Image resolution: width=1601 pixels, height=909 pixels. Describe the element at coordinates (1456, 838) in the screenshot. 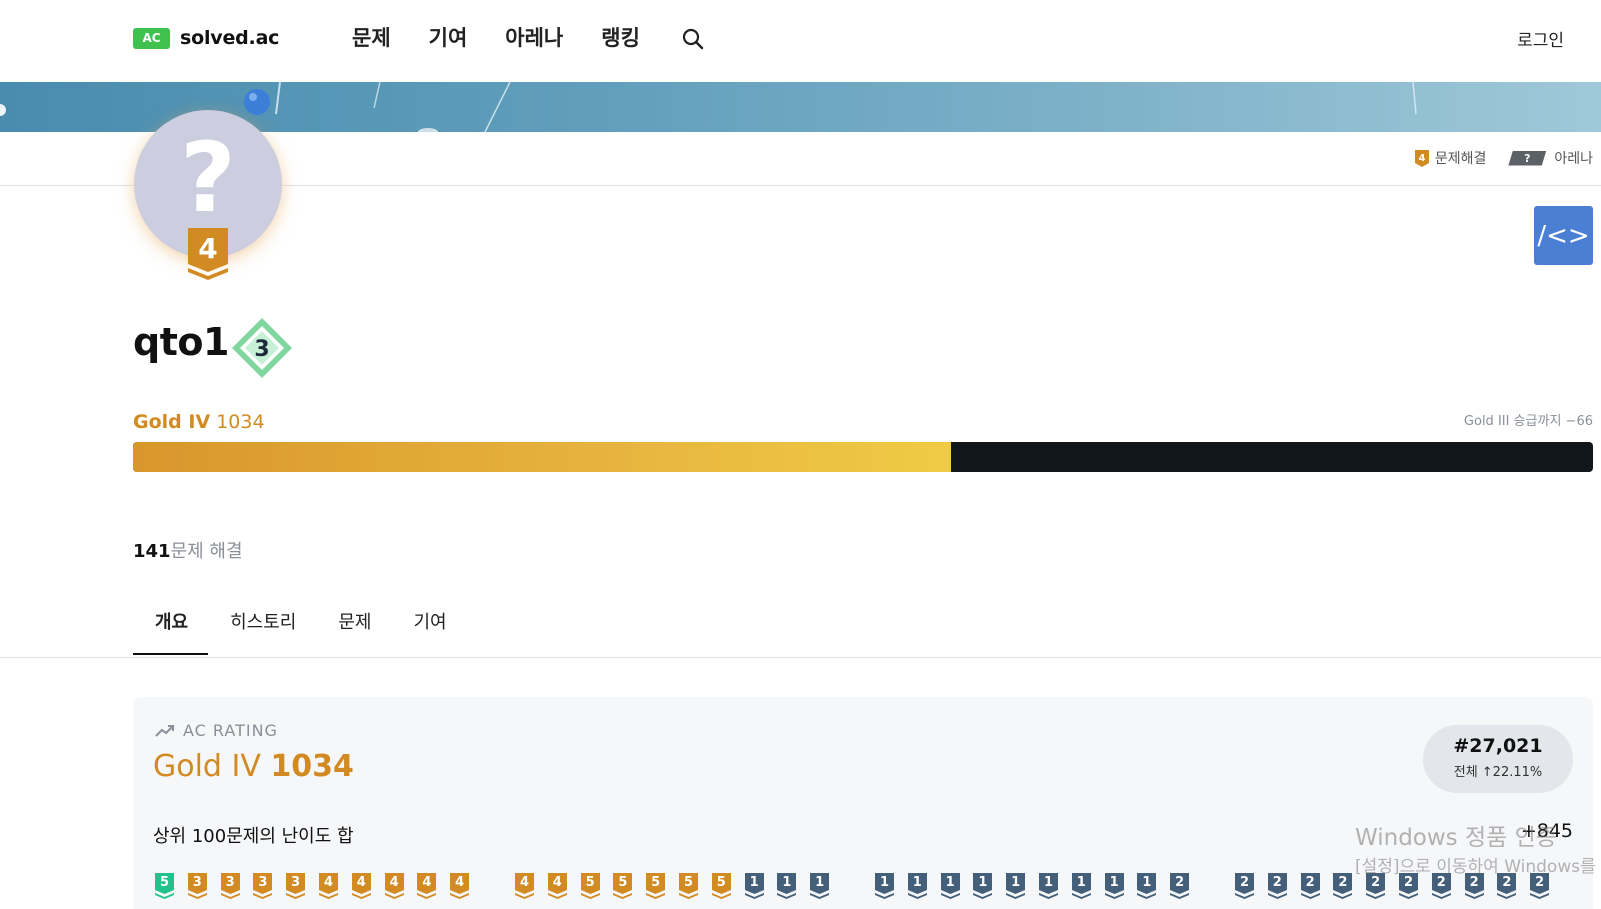

I see `windows-activation-watermark: Windows 정품 인증` at that location.